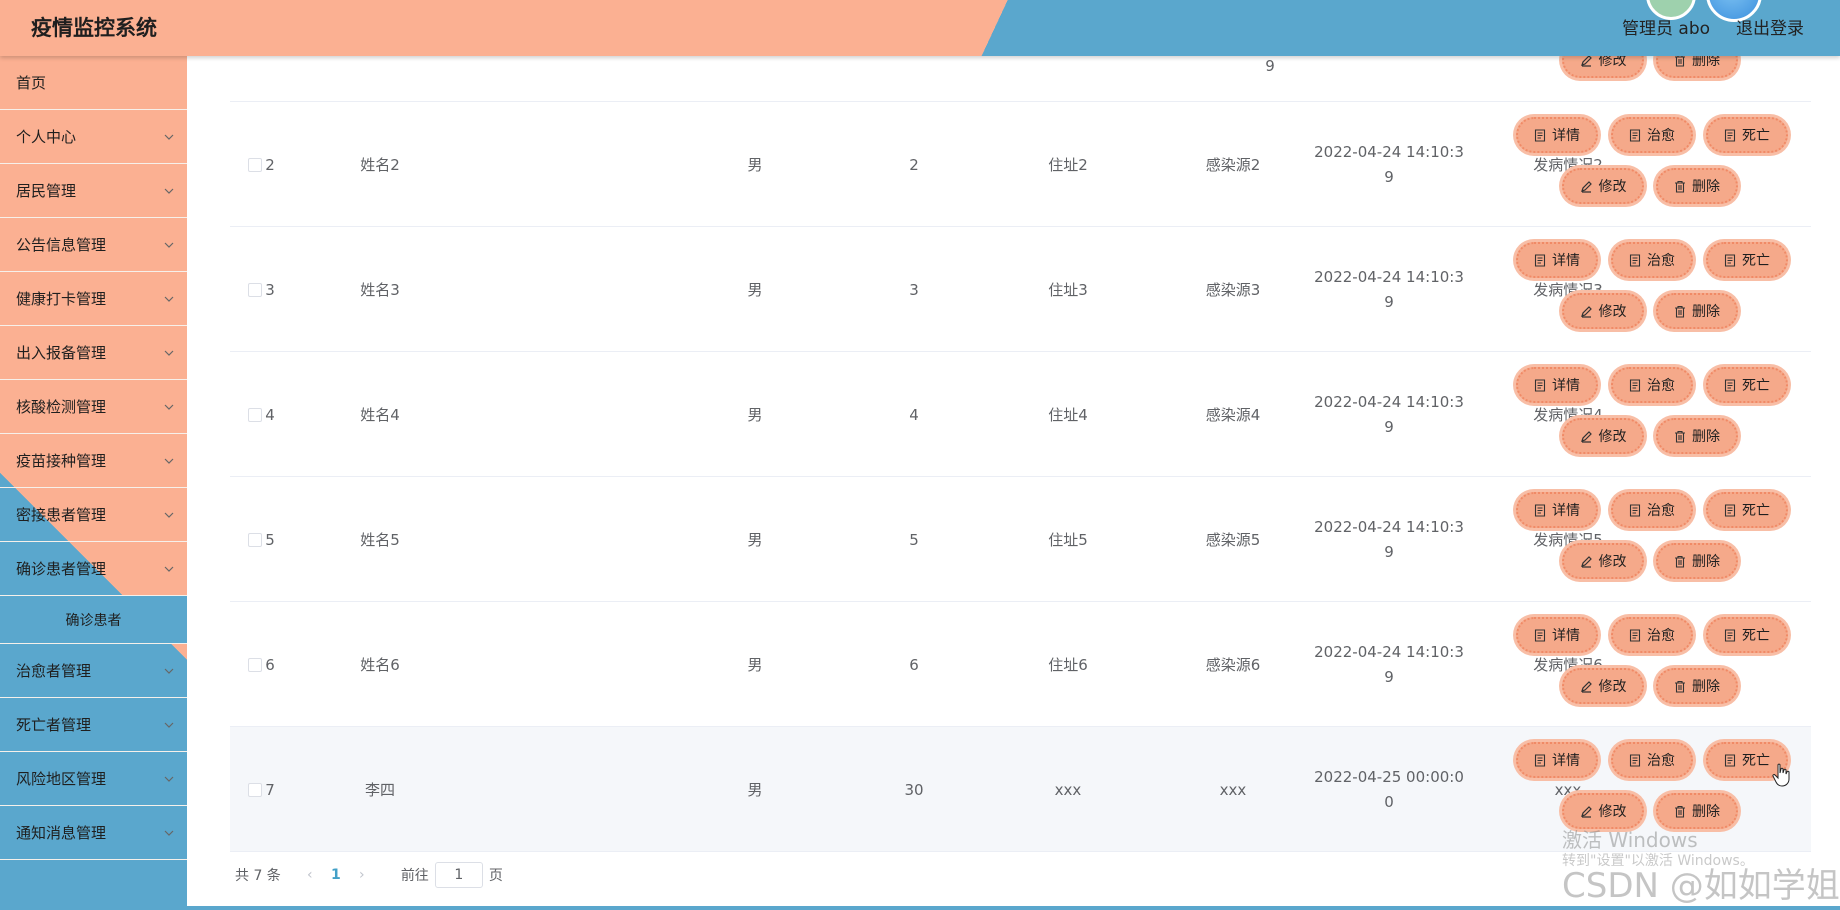  Describe the element at coordinates (270, 414) in the screenshot. I see `index-cell: 4` at that location.